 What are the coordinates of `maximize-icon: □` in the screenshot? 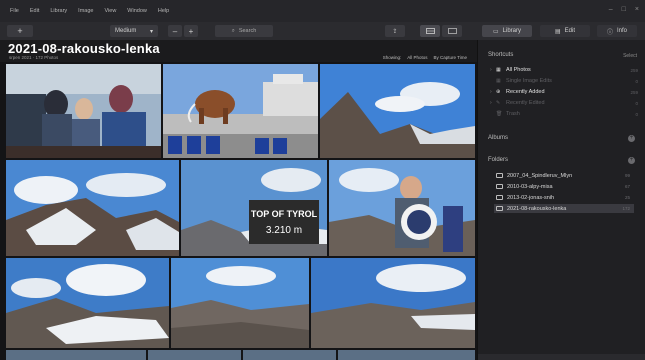 It's located at (624, 10).